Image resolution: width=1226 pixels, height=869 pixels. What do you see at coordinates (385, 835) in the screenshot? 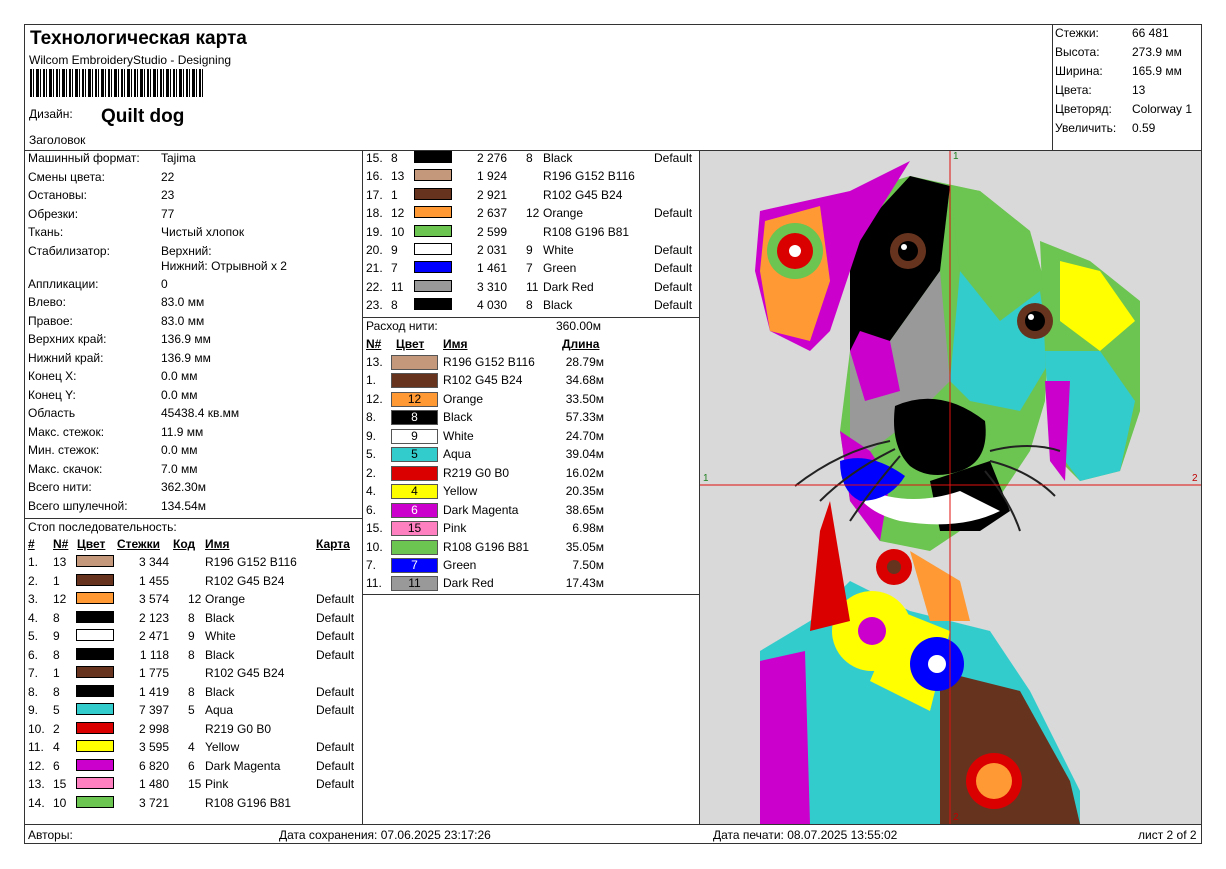
I see `footer-saved-date: Дата сохранения: 07.06.2025 23:17:26` at bounding box center [385, 835].